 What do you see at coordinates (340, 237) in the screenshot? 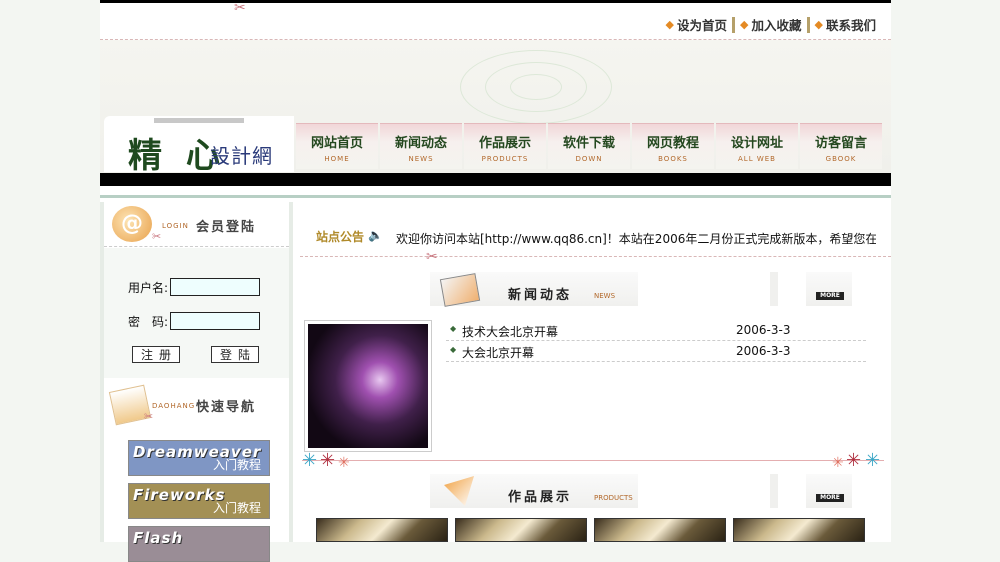
I see `notice-label: 站点公告` at bounding box center [340, 237].